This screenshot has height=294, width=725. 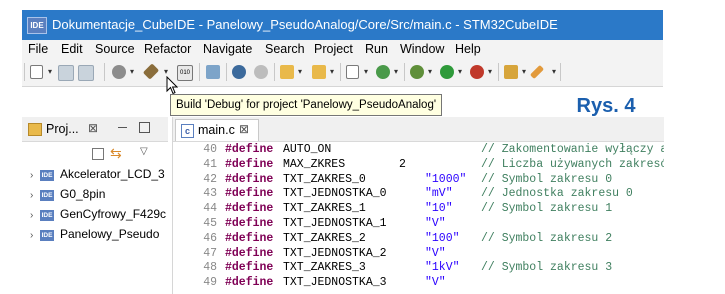 I want to click on view-menu-icon: ▽, so click(x=144, y=151).